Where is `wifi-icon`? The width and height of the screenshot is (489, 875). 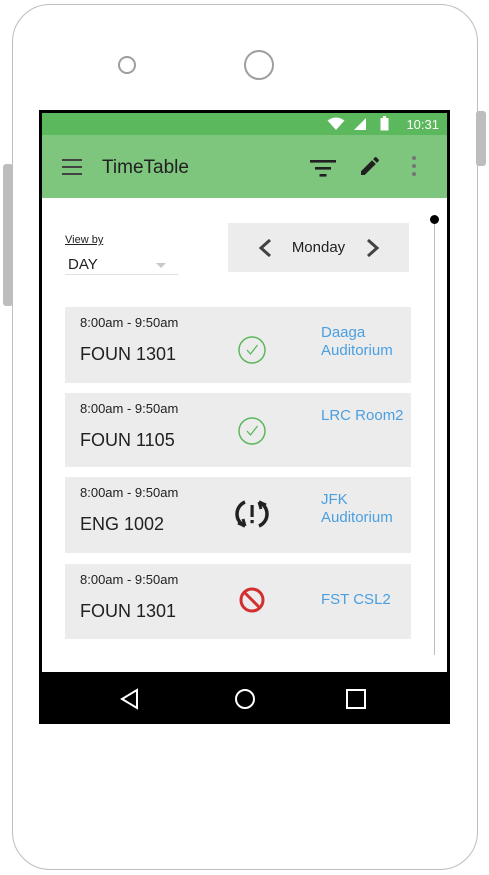 wifi-icon is located at coordinates (336, 123).